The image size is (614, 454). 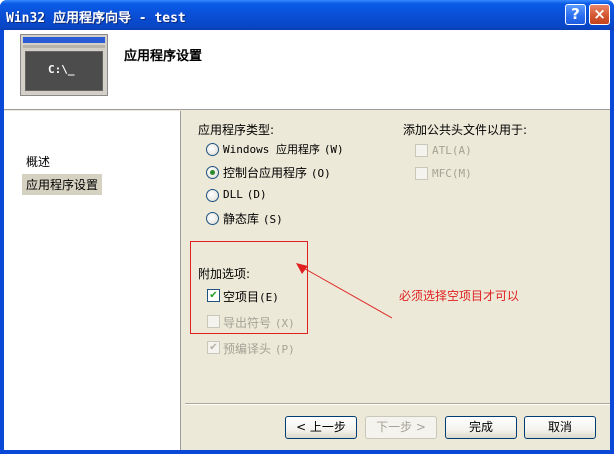 I want to click on checkbox-precompiled-header-label: 预编译头 (P), so click(x=259, y=348).